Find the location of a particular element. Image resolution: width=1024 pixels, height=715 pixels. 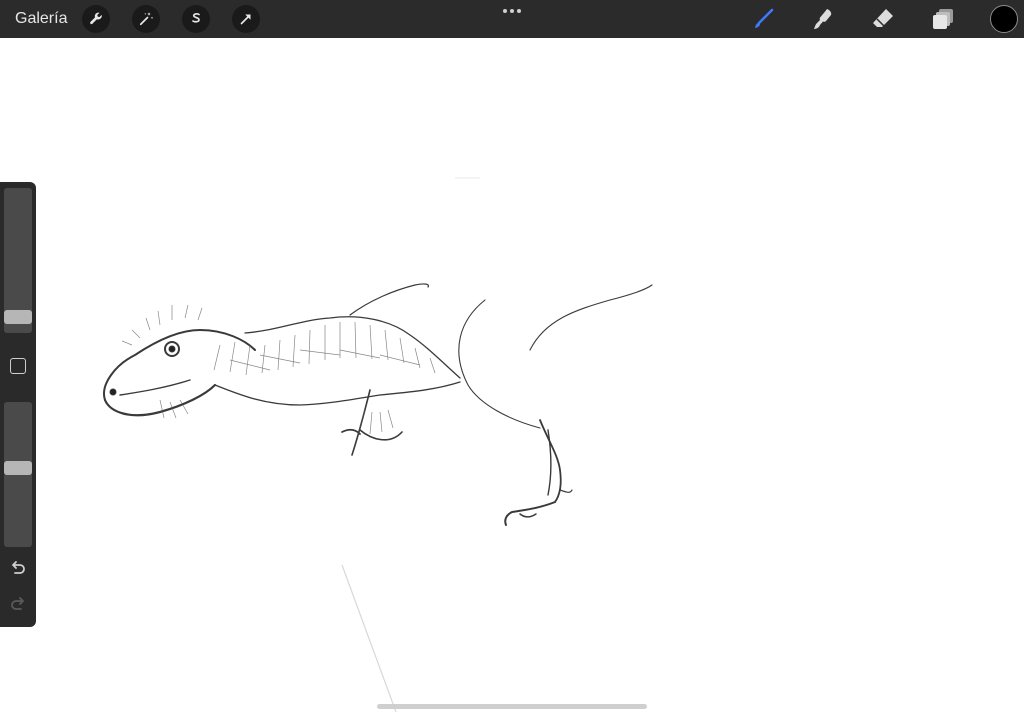

brush-size-slider-thumb is located at coordinates (18, 317).